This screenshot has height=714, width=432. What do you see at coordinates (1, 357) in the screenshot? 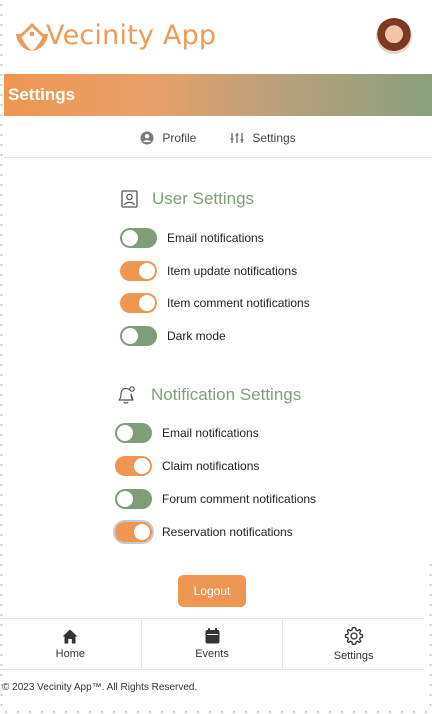
I see `page-edge-dots-left` at bounding box center [1, 357].